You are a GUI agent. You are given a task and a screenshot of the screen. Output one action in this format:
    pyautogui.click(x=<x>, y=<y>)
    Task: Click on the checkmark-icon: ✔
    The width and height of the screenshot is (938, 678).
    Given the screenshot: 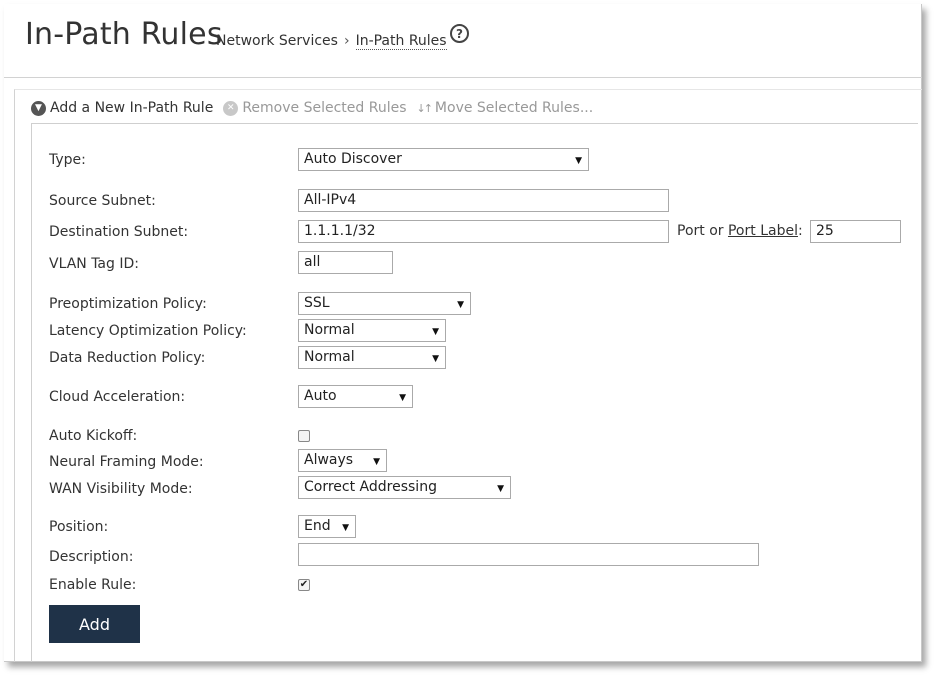 What is the action you would take?
    pyautogui.click(x=304, y=584)
    